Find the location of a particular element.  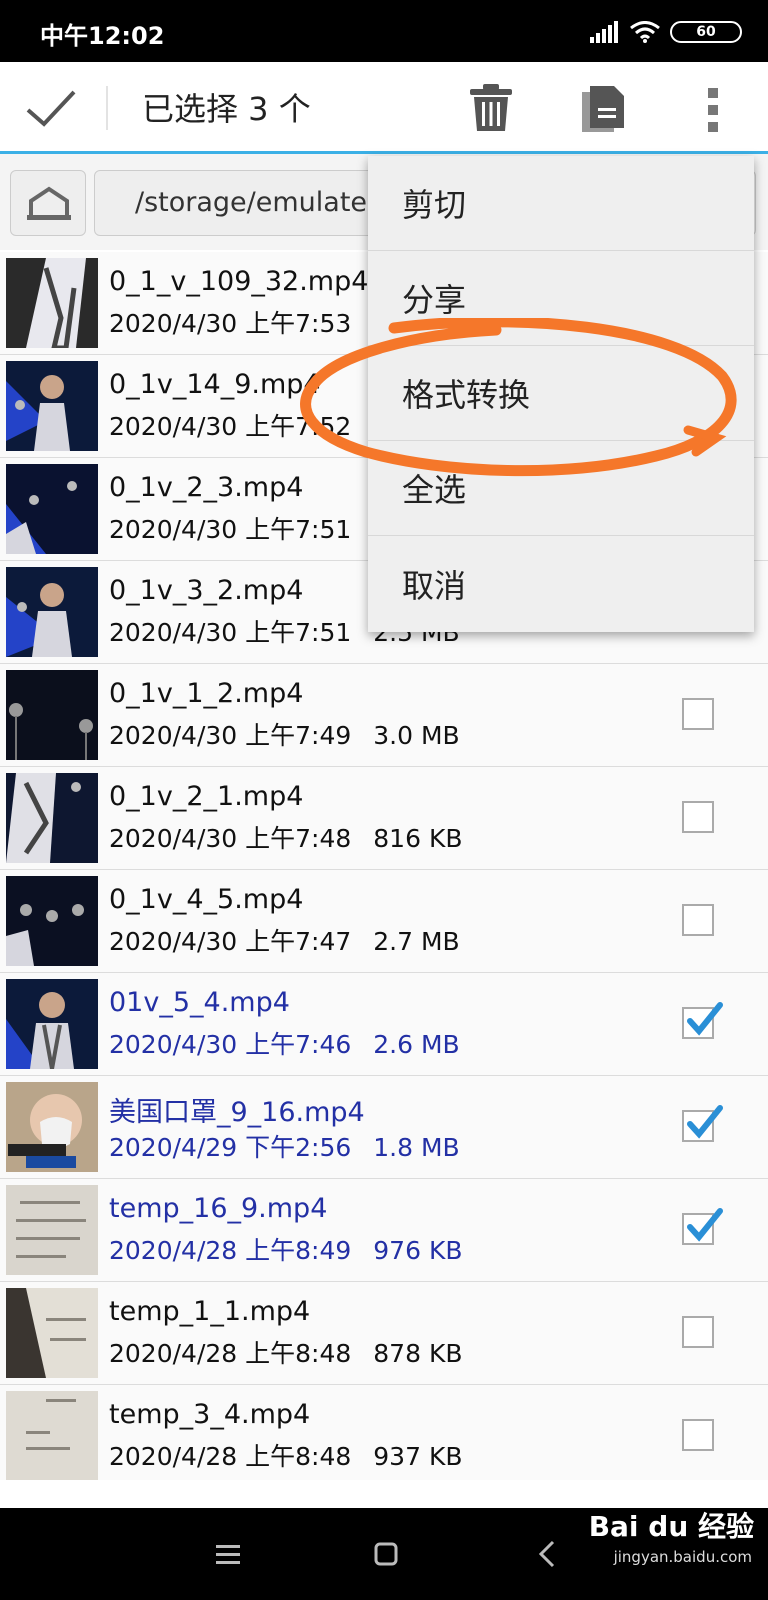

menu-item: 全选 is located at coordinates (561, 488).